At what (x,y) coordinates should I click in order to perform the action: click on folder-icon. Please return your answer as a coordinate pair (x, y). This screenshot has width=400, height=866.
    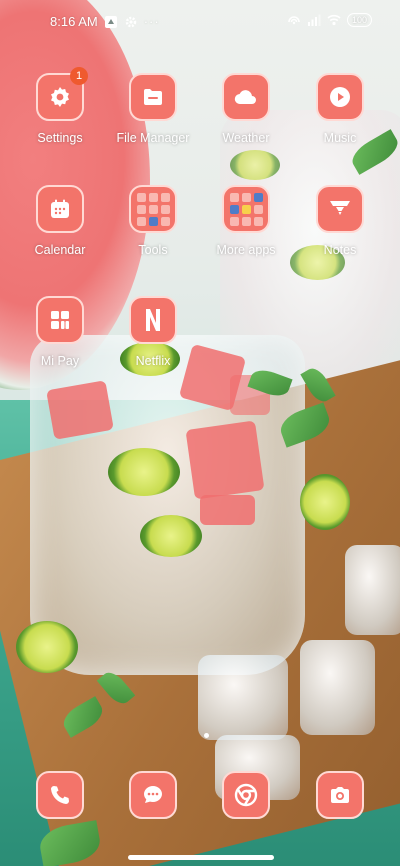
    Looking at the image, I should click on (153, 97).